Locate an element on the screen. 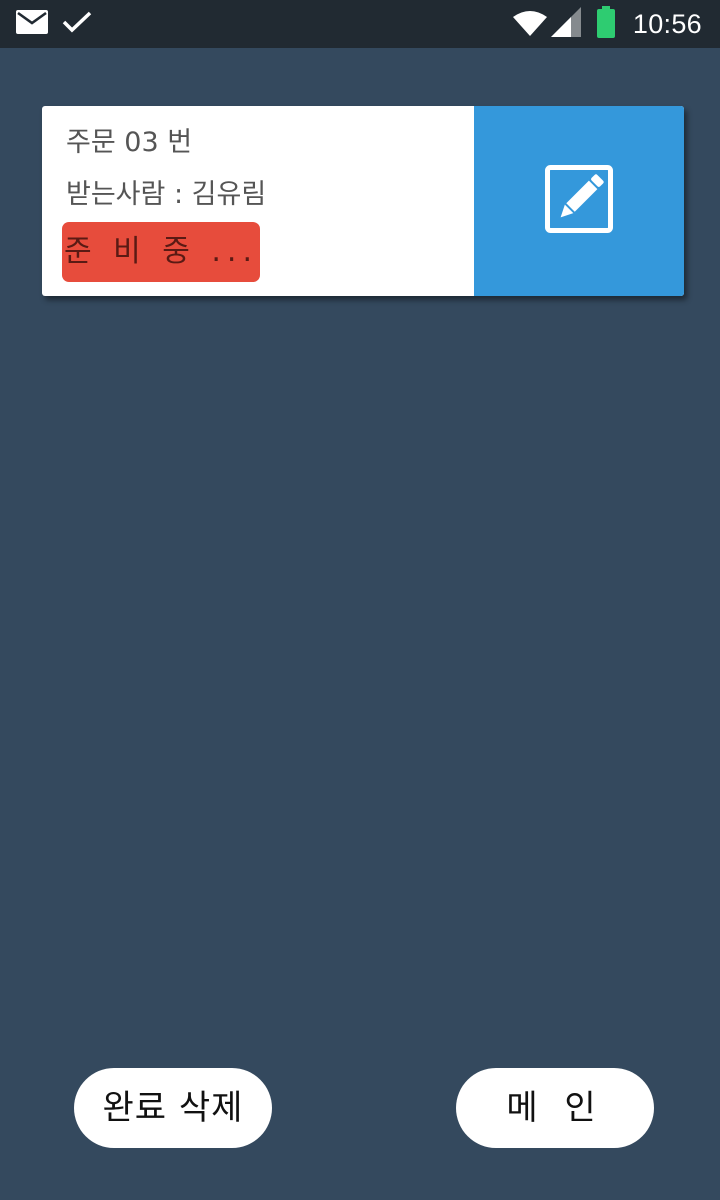 This screenshot has height=1200, width=720. edit-pencil-icon is located at coordinates (579, 201).